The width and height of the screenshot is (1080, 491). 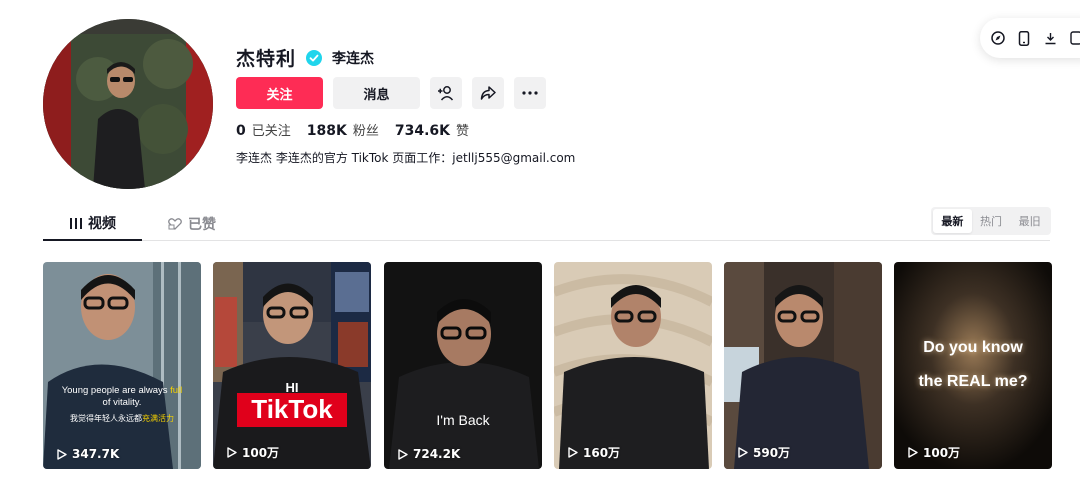 I want to click on share-button, so click(x=488, y=93).